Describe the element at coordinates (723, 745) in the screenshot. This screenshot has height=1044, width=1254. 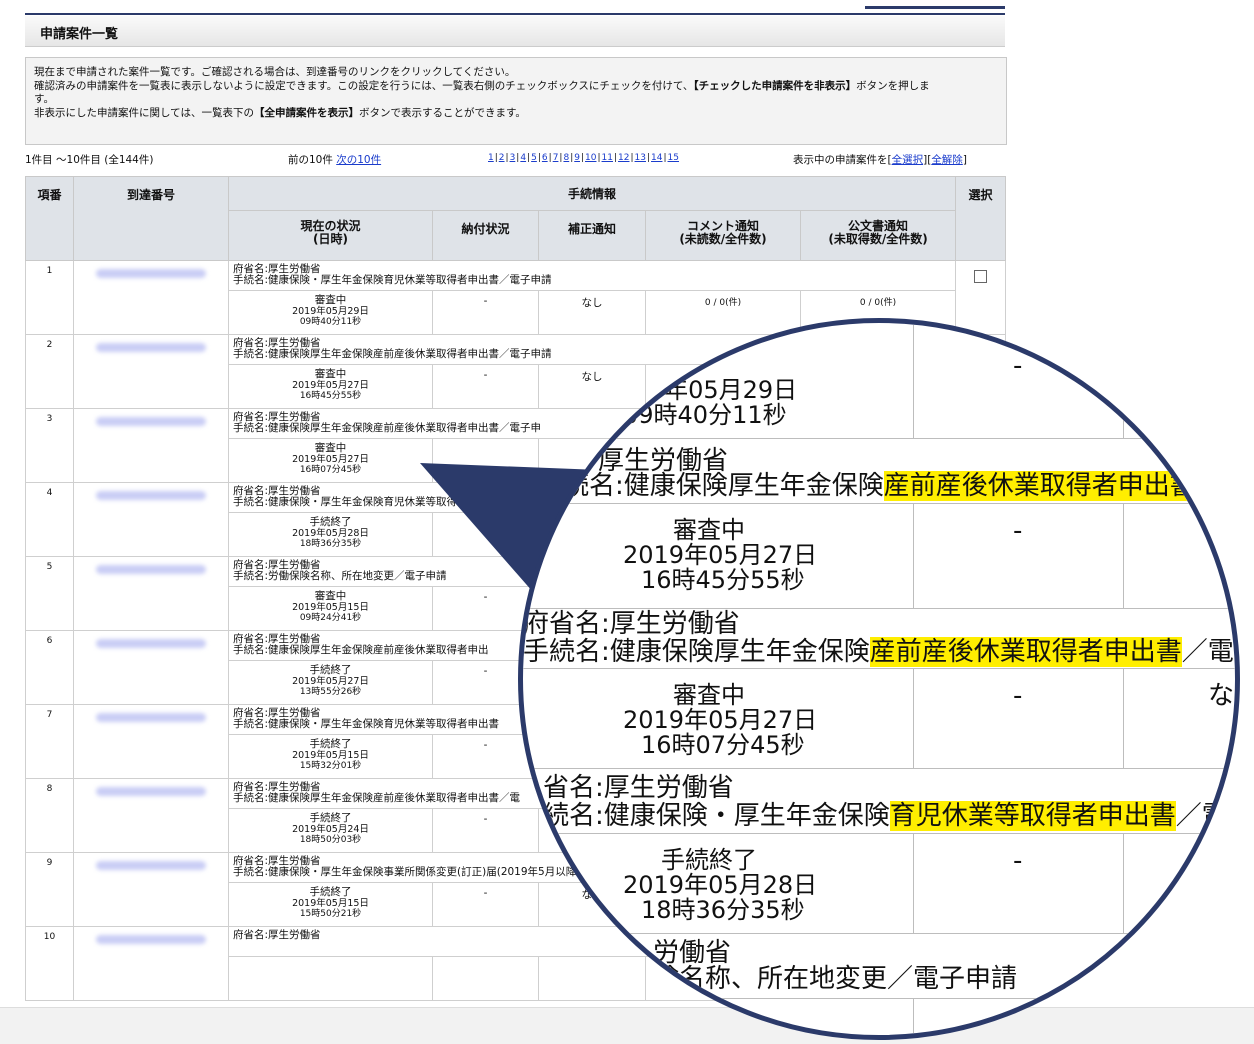
I see `zoom-row3-time: 16時07分45秒` at that location.